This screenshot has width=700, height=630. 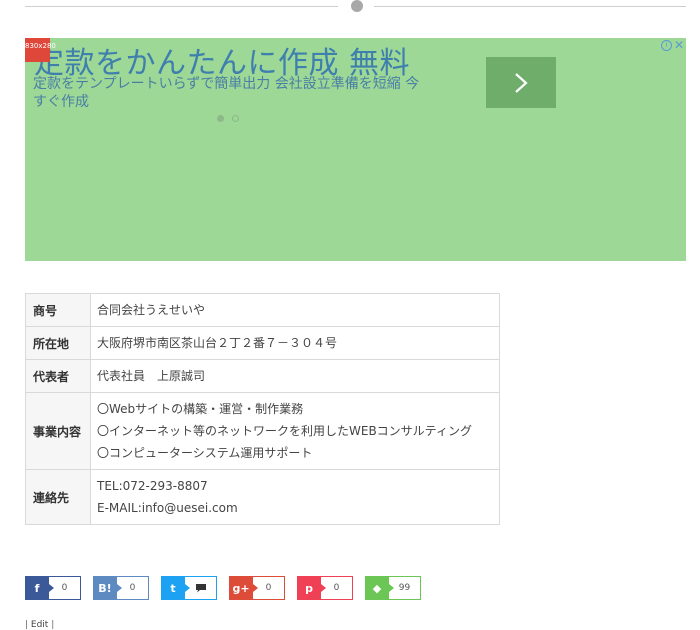 What do you see at coordinates (233, 93) in the screenshot?
I see `ad-description: 定款をテンプレートいらずで簡単出力 会社設立準備を短縮 今すぐ作成` at bounding box center [233, 93].